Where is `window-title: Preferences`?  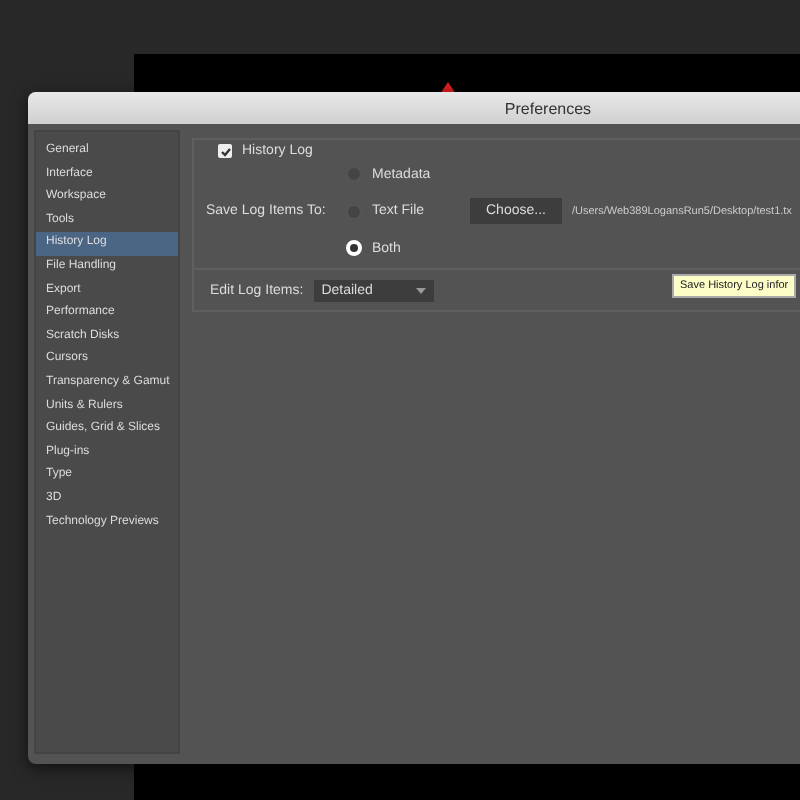 window-title: Preferences is located at coordinates (414, 108).